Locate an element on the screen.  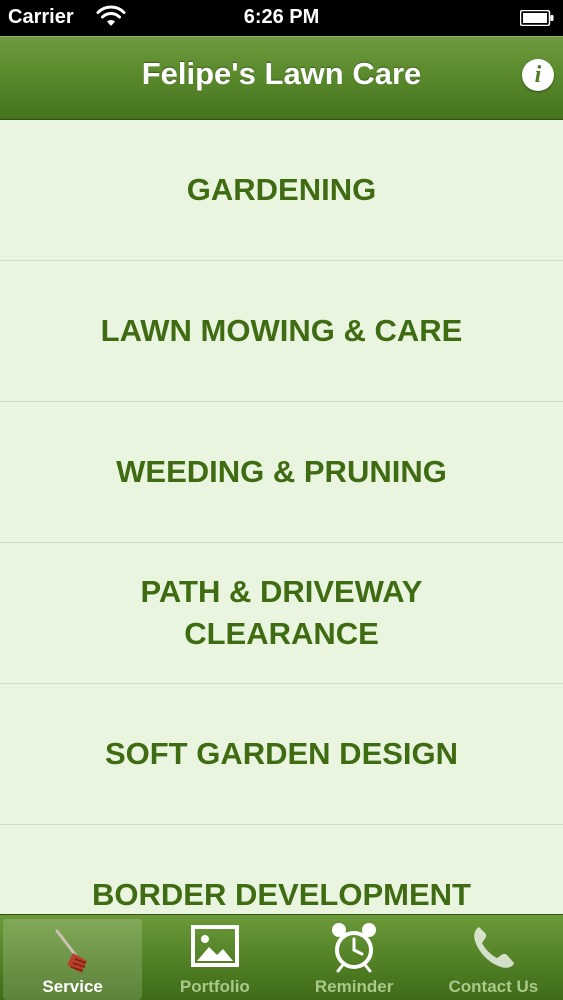
navigation-bar: Felipe's Lawn Care i is located at coordinates (281, 78).